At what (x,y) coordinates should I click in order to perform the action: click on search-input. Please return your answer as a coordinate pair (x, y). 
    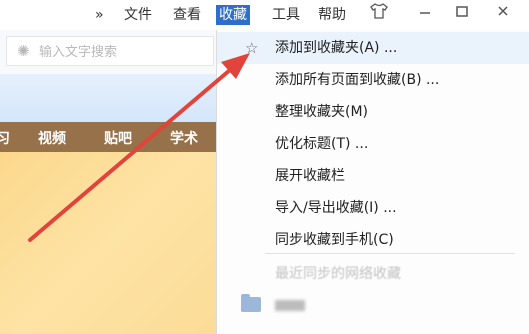
    Looking at the image, I should click on (124, 52).